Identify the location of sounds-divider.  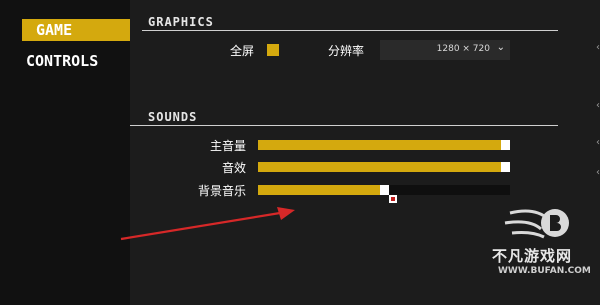
(344, 125).